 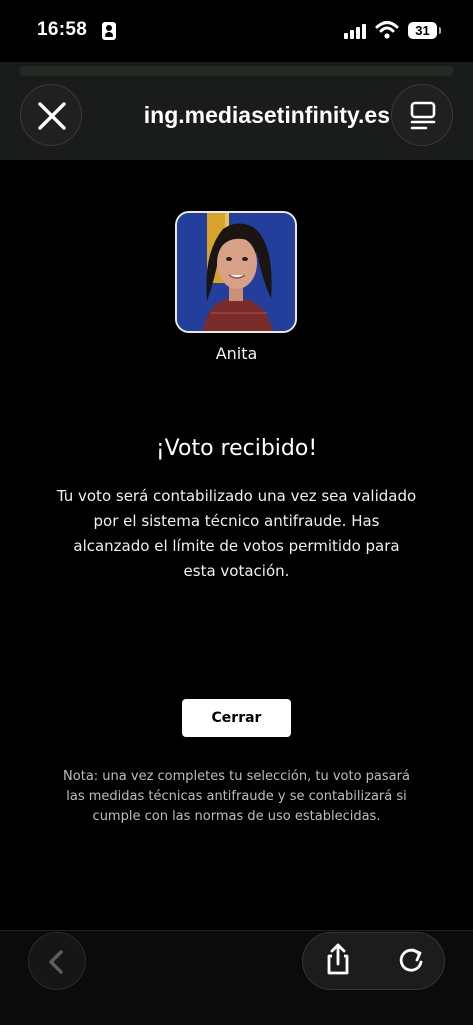 I want to click on close-icon, so click(x=52, y=116).